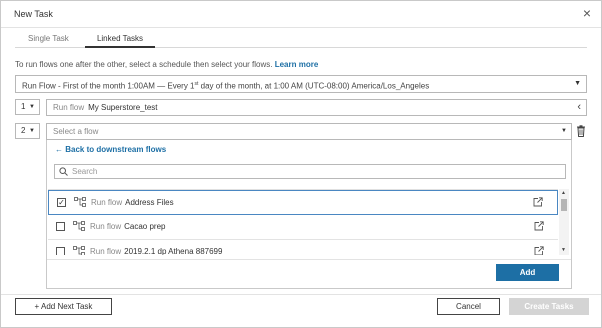 This screenshot has height=328, width=602. Describe the element at coordinates (309, 131) in the screenshot. I see `select-flow-dropdown: Select a flow ▼` at that location.